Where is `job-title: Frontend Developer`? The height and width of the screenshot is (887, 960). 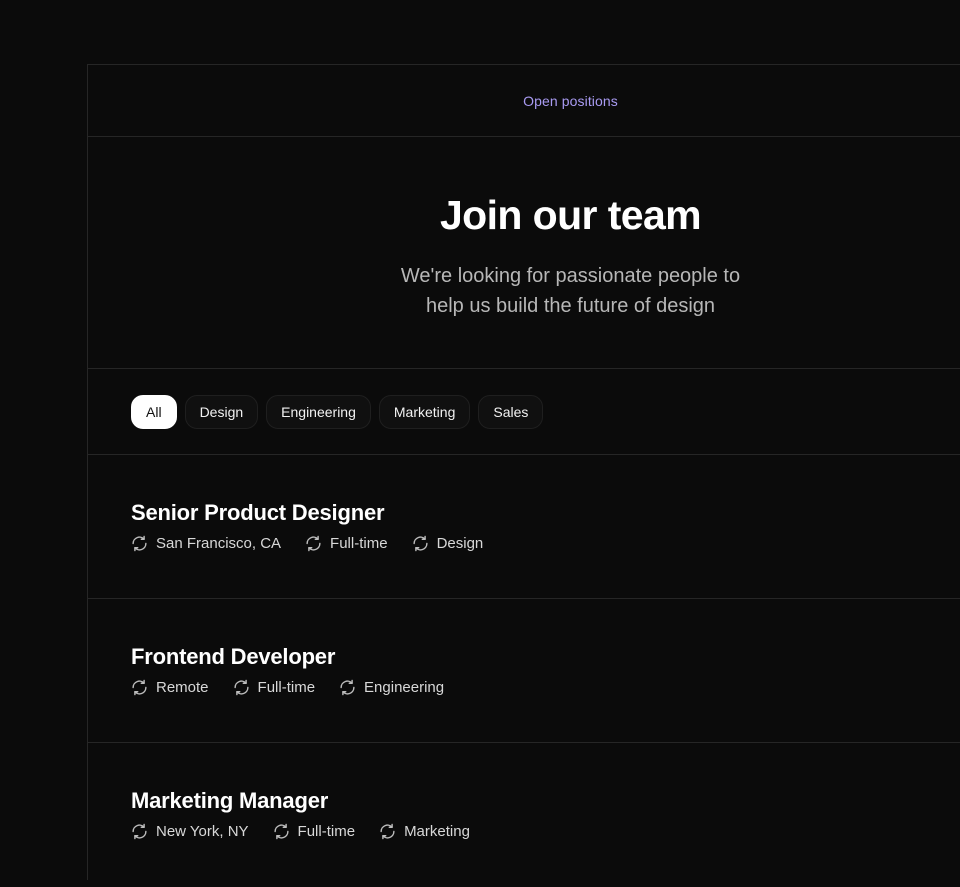
job-title: Frontend Developer is located at coordinates (545, 657).